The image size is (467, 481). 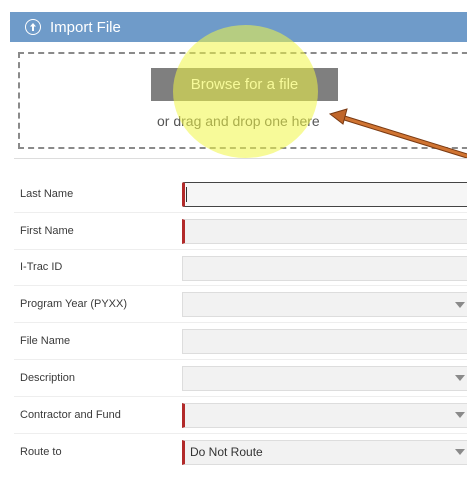 I want to click on form-row-contractor-fund: Contractor and Fund, so click(x=240, y=415).